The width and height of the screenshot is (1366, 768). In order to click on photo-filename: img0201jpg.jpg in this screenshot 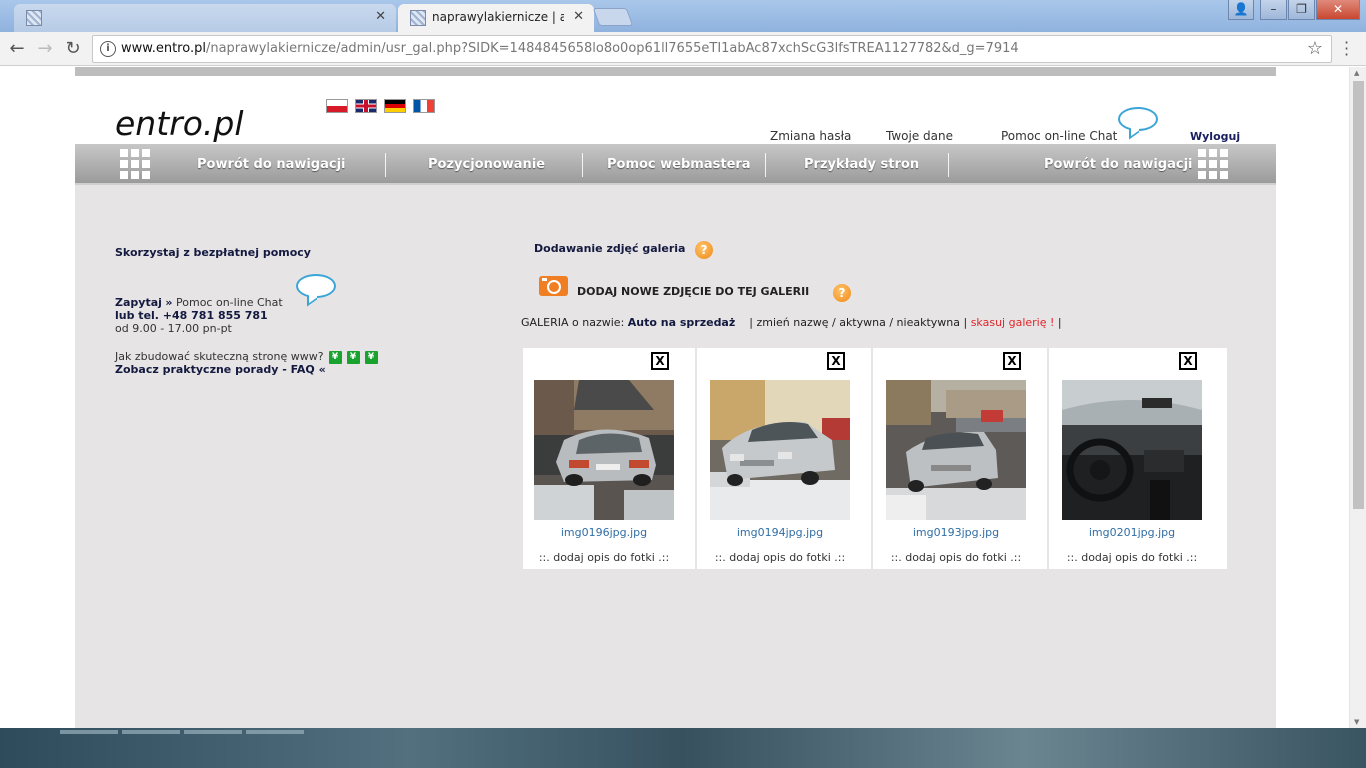, I will do `click(1132, 532)`.